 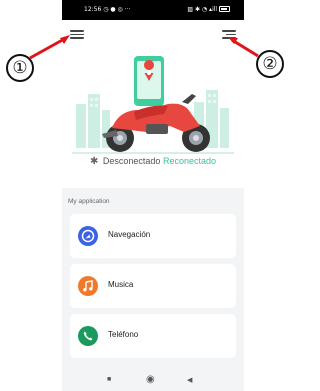 I want to click on app-telefono: Teléfono, so click(x=153, y=336).